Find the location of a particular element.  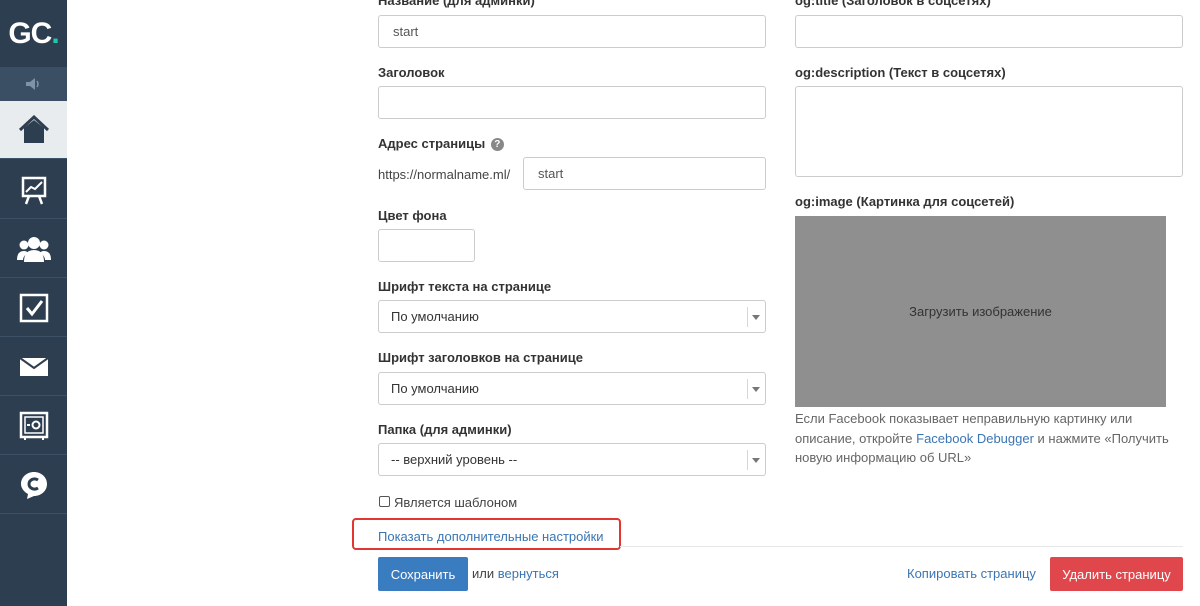

is-template-checkbox is located at coordinates (384, 501).